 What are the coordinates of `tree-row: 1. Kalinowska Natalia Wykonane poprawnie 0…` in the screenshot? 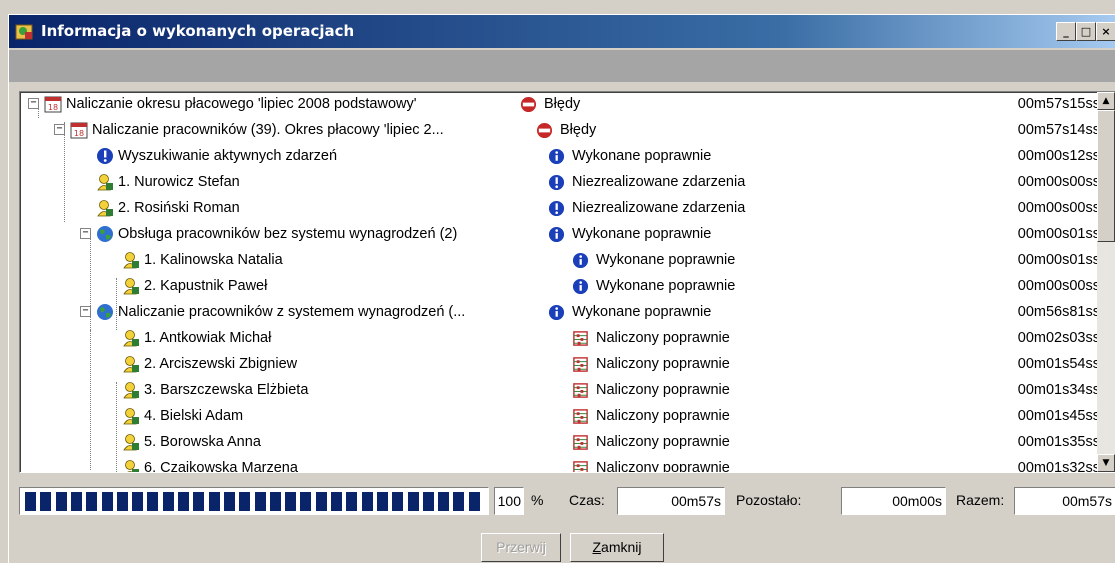 It's located at (560, 261).